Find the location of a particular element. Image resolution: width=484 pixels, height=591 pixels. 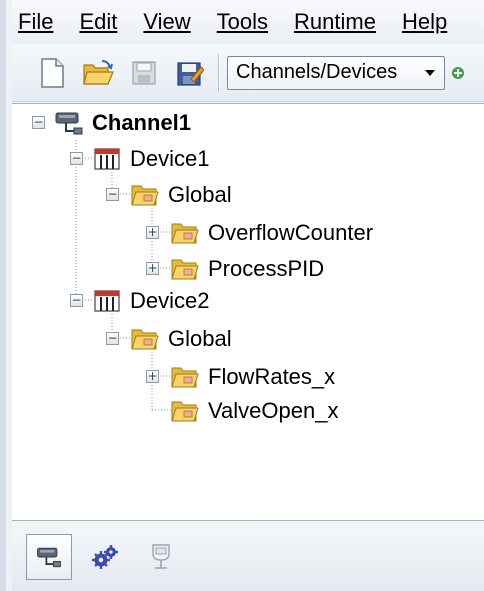

menu-tools: Tools is located at coordinates (243, 22).